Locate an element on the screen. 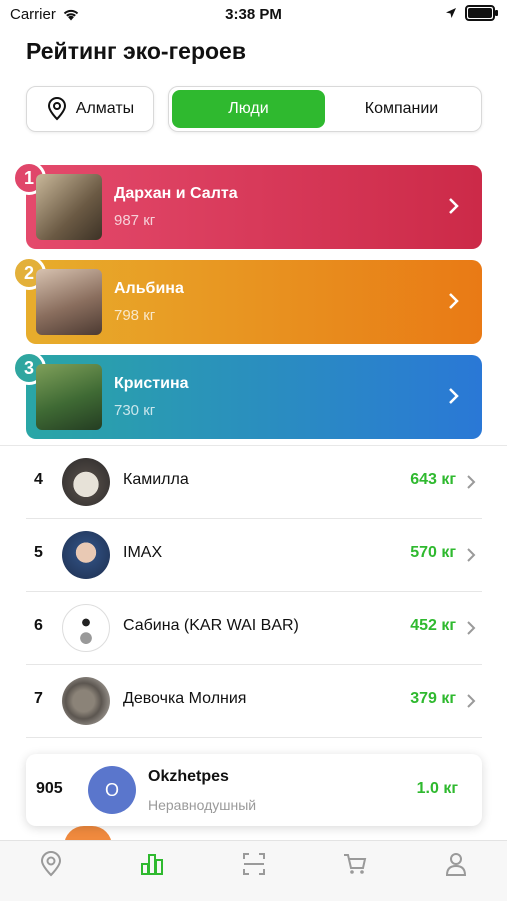  user-weight: 570 кг is located at coordinates (433, 552).